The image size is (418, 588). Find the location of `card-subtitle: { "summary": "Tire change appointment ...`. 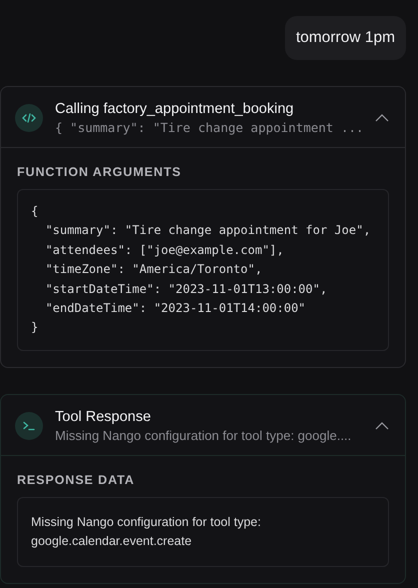

card-subtitle: { "summary": "Tire change appointment ... is located at coordinates (209, 127).